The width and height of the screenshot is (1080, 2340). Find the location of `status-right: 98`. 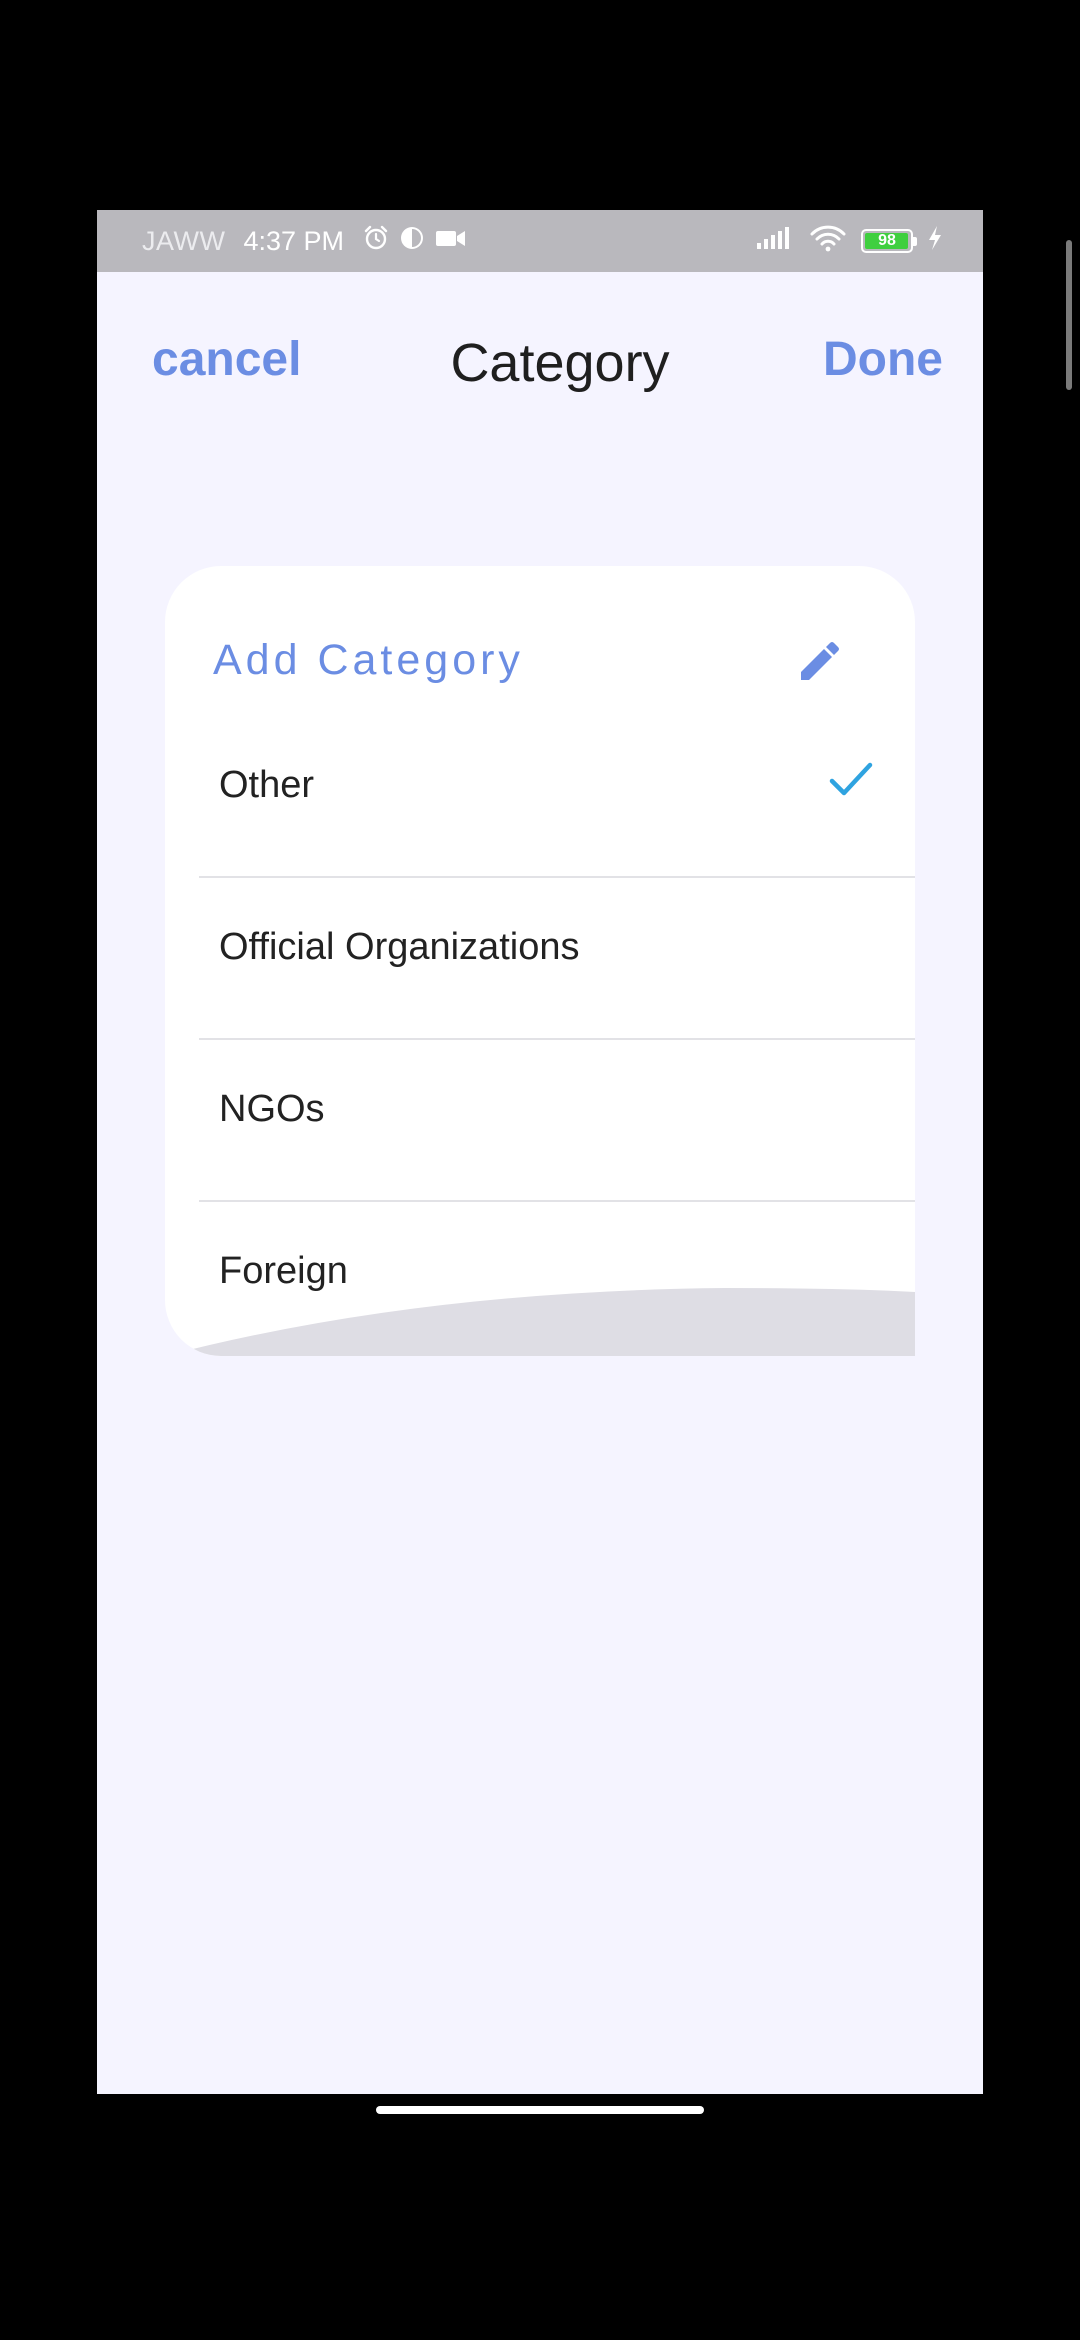

status-right: 98 is located at coordinates (849, 241).